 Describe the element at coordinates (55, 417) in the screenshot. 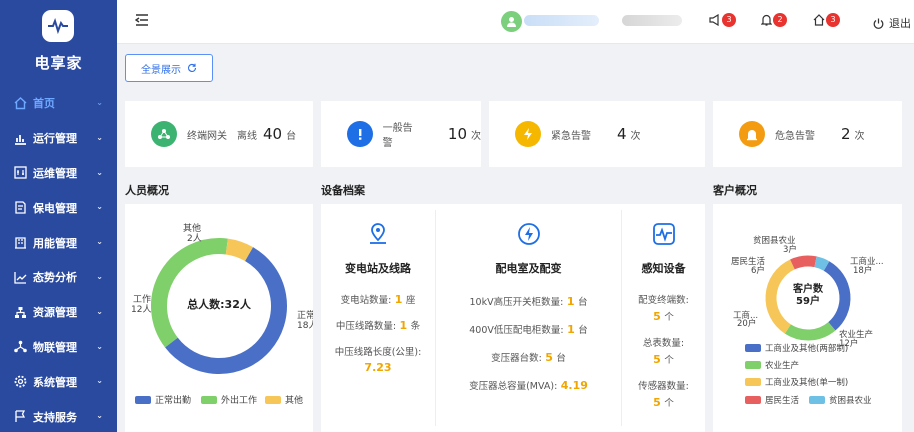

I see `sidebar-item-label: 支持服务` at that location.